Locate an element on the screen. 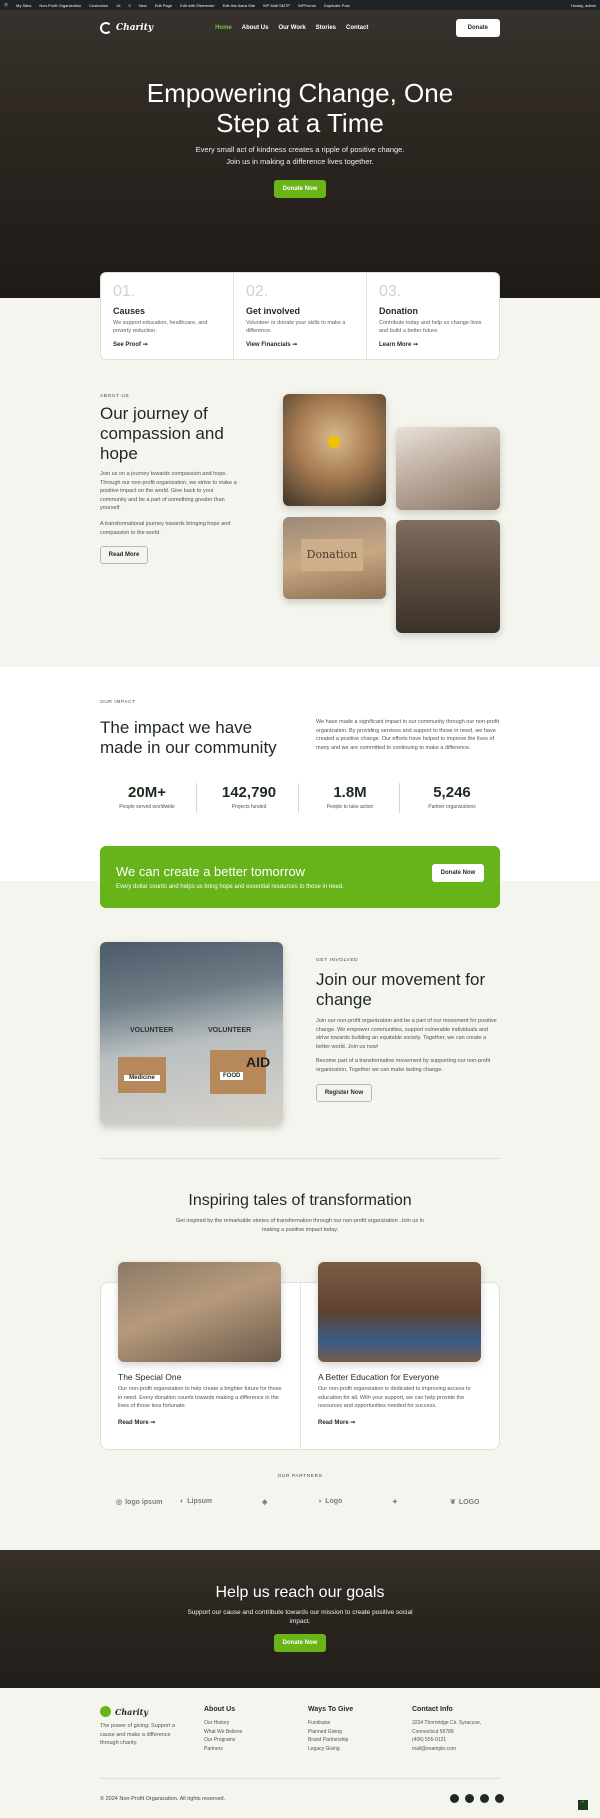 This screenshot has width=600, height=1818. wp-logo-icon: ⓦ is located at coordinates (6, 5).